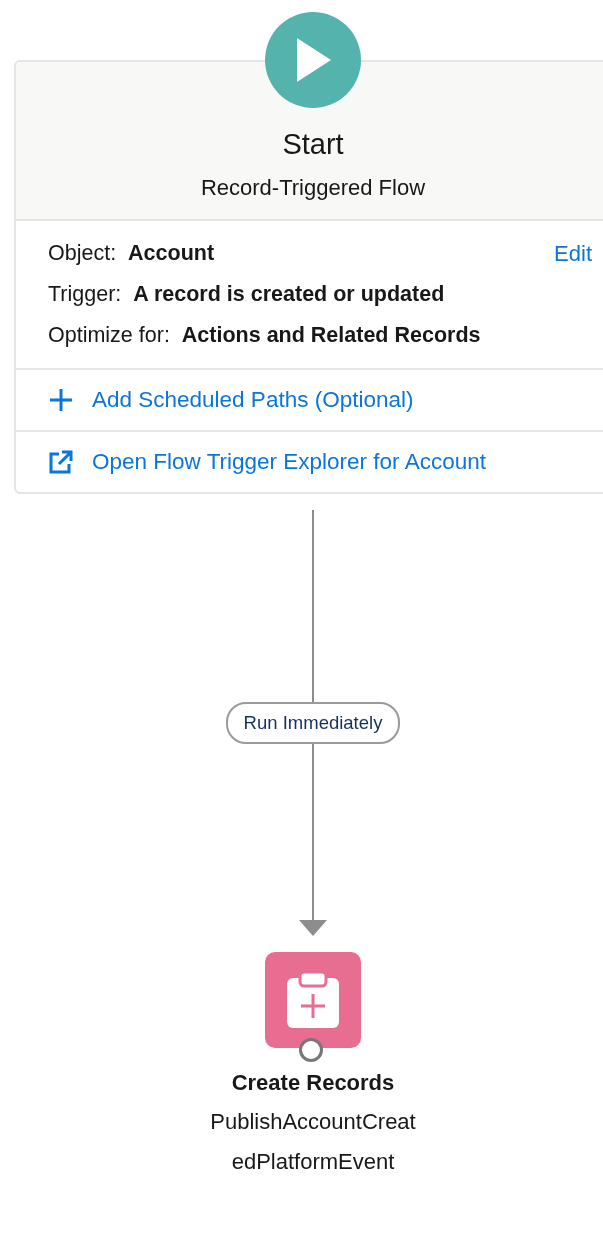  Describe the element at coordinates (313, 1142) in the screenshot. I see `element-label: PublishAccountCreatedPlatformEvent` at that location.